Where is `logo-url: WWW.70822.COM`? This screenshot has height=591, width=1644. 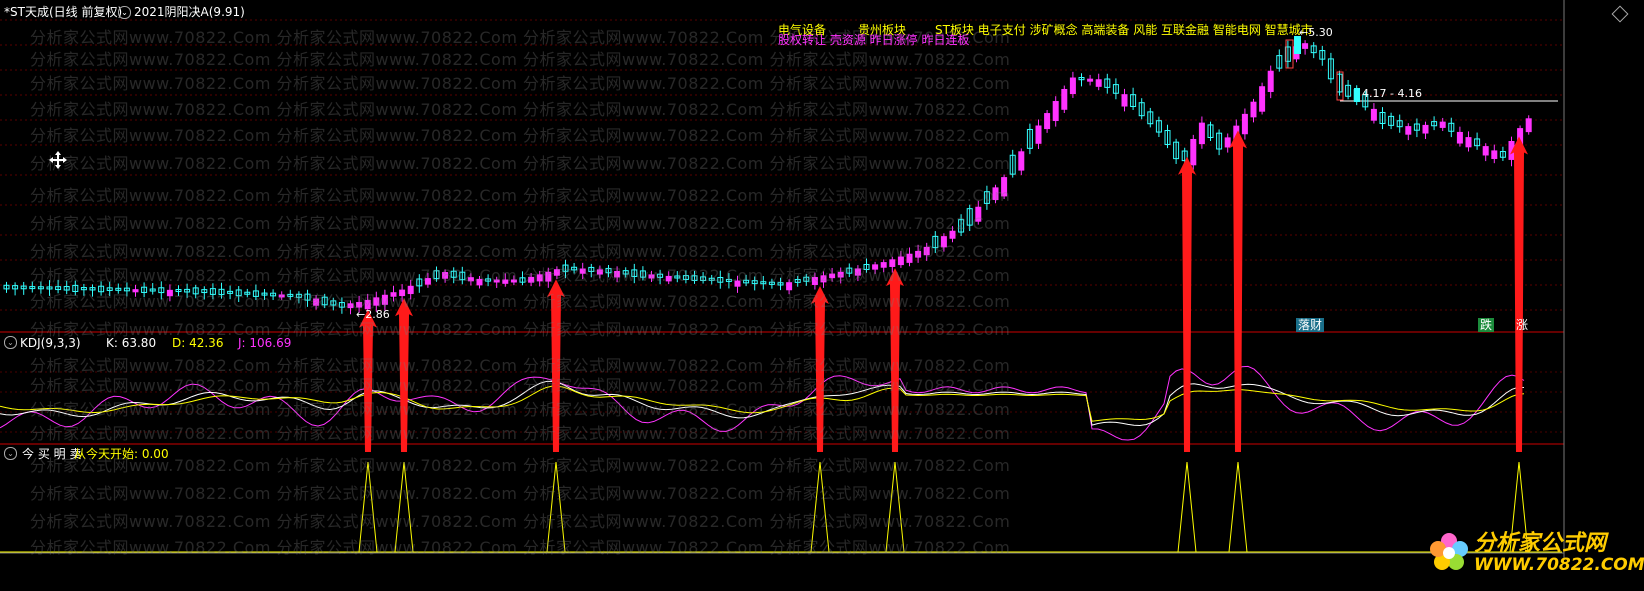 logo-url: WWW.70822.COM is located at coordinates (1559, 565).